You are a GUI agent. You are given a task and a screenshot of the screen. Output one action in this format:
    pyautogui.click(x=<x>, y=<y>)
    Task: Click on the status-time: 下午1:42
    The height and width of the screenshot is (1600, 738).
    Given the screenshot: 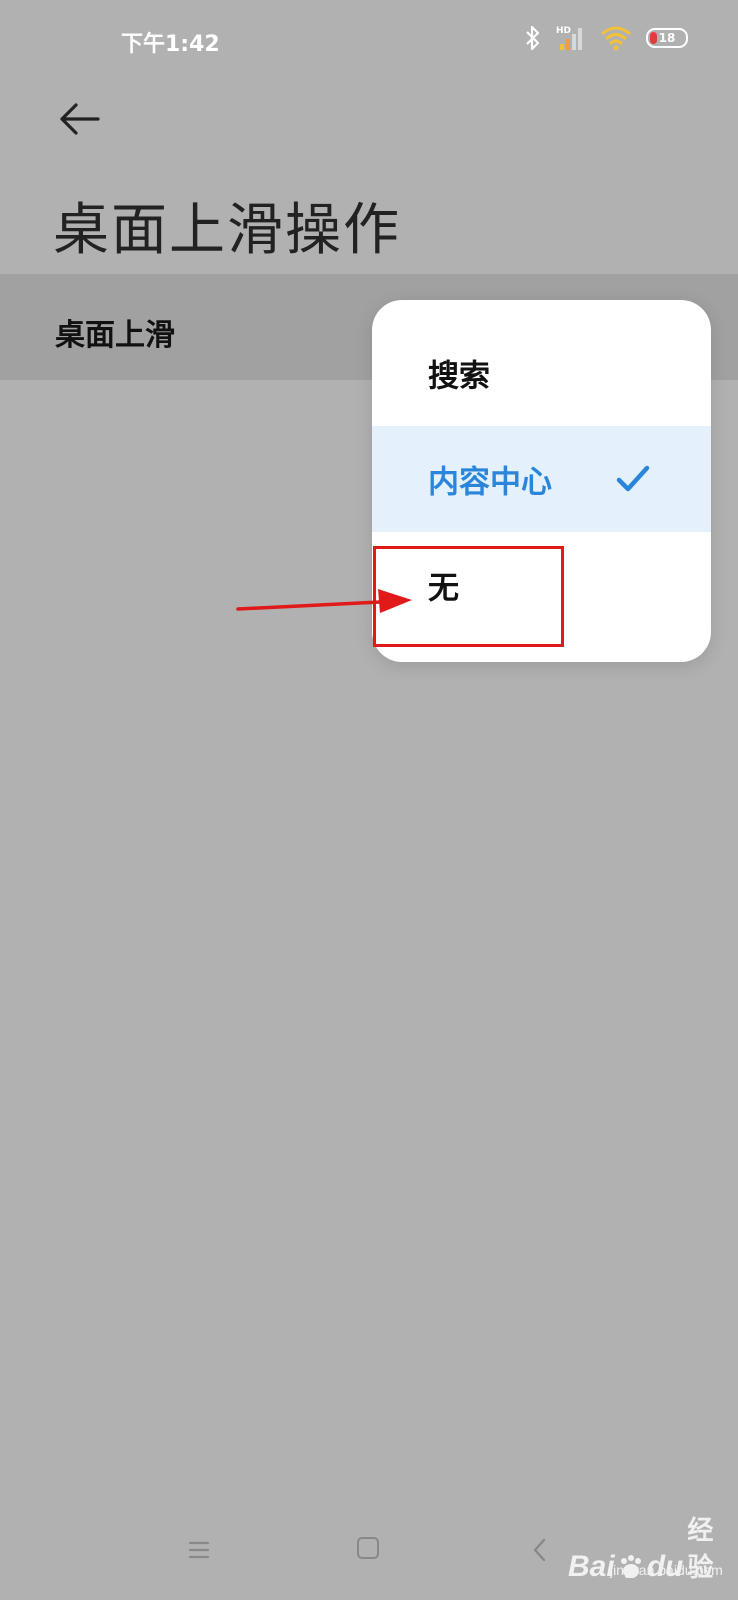 What is the action you would take?
    pyautogui.click(x=170, y=44)
    